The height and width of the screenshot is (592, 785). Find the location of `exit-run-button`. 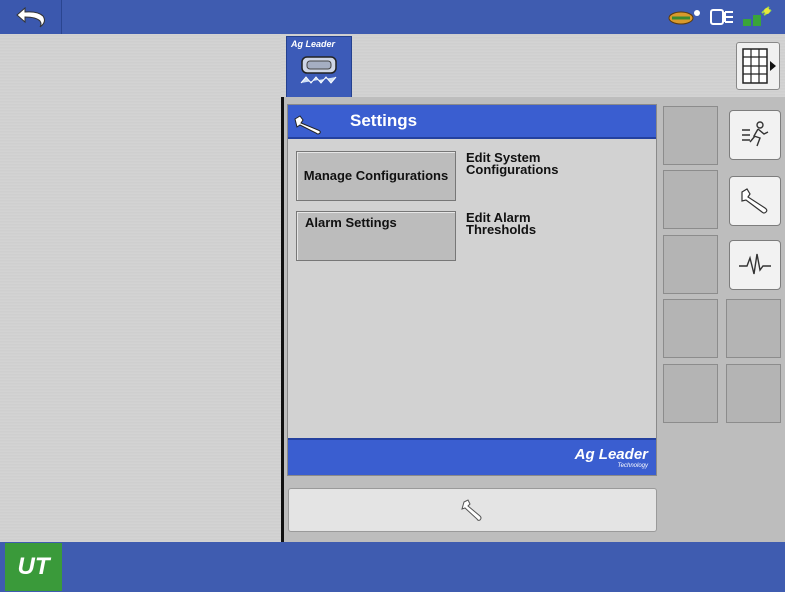

exit-run-button is located at coordinates (755, 135).